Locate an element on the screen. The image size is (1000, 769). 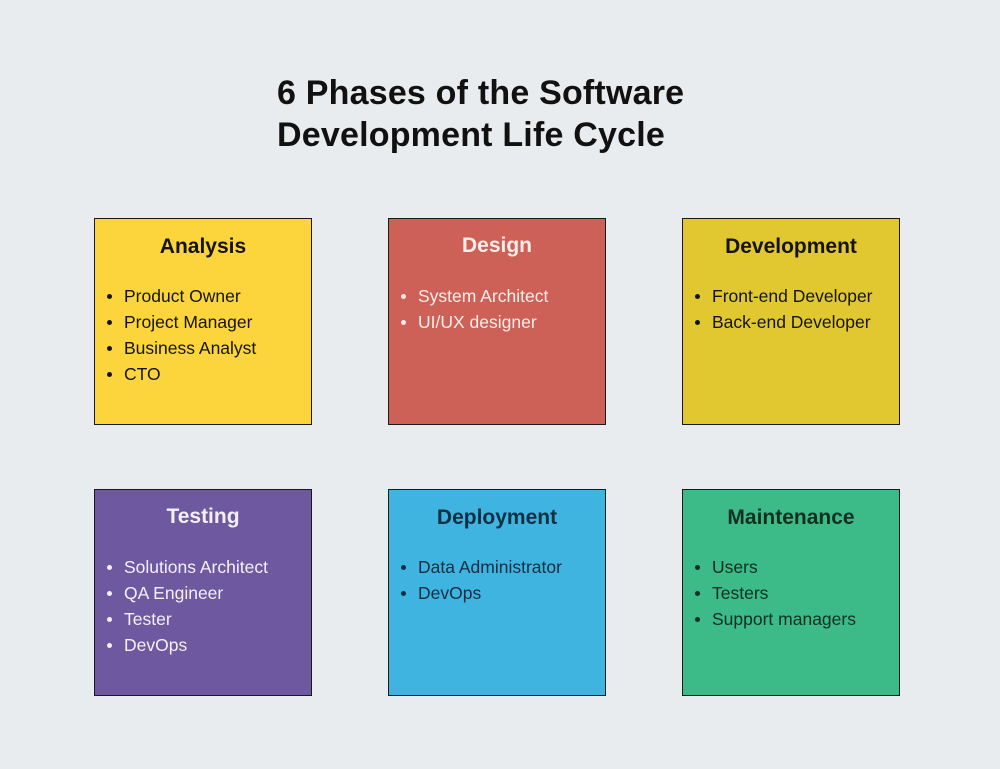
phase-title: Design is located at coordinates (496, 245).